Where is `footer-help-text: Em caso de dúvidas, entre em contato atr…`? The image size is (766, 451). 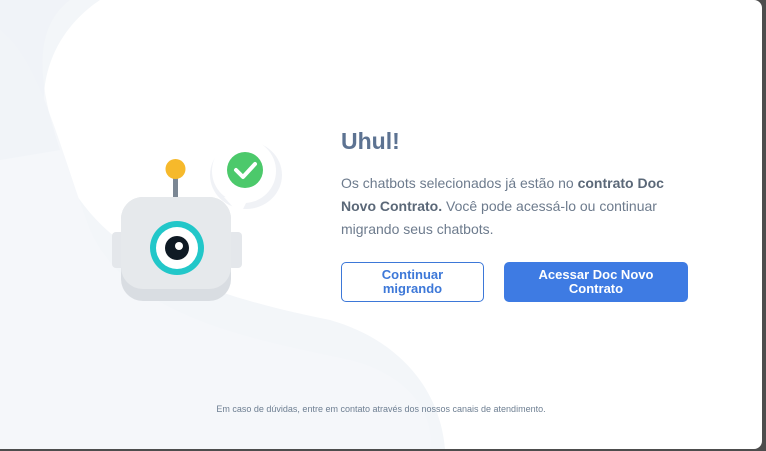 footer-help-text: Em caso de dúvidas, entre em contato atr… is located at coordinates (381, 409).